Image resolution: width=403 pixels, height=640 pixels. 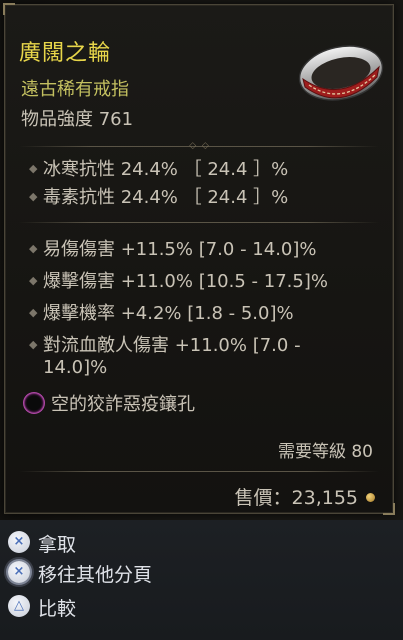 I want to click on ring-icon, so click(x=341, y=73).